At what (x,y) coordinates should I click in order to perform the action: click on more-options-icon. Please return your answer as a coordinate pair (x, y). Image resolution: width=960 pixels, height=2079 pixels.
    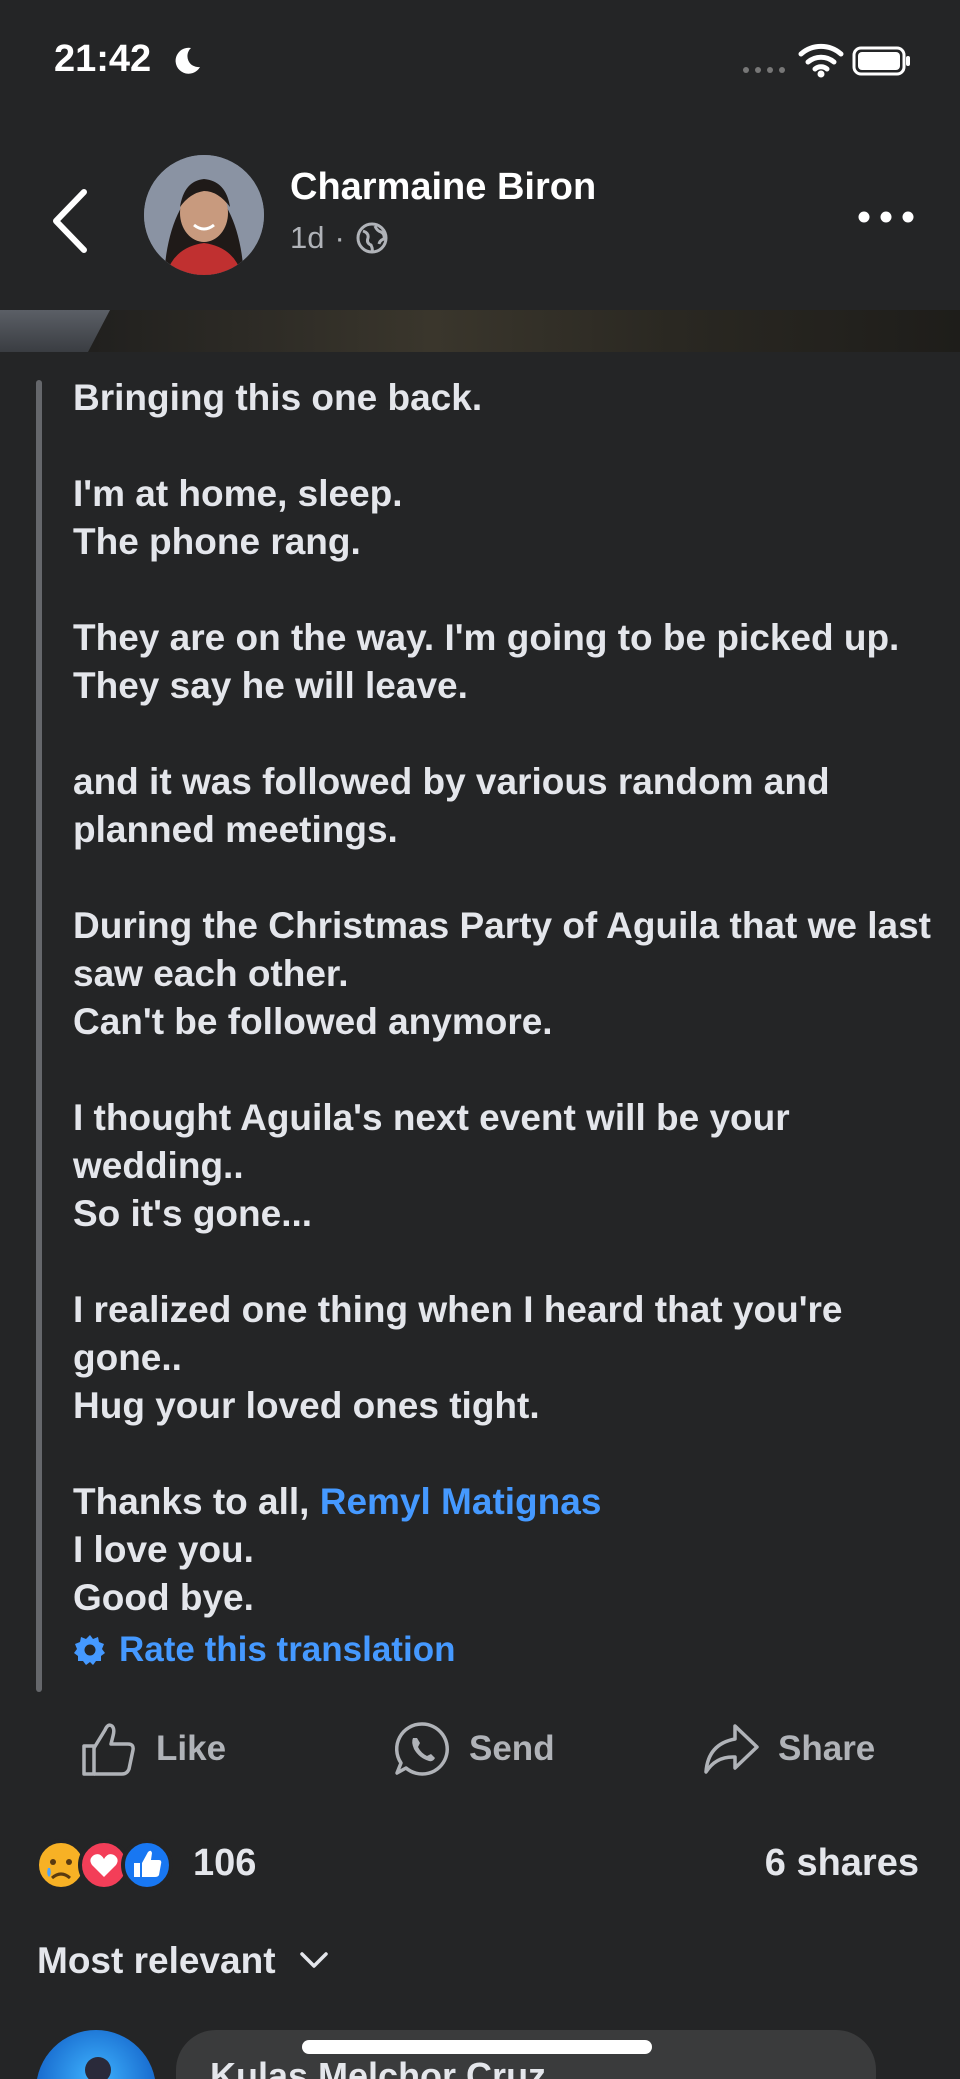
    Looking at the image, I should click on (886, 217).